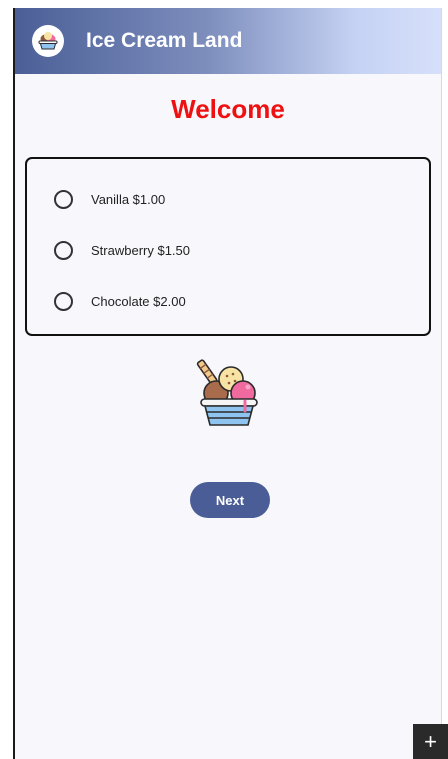 This screenshot has width=448, height=759. I want to click on radio-option-vanilla: Vanilla $1.00, so click(109, 199).